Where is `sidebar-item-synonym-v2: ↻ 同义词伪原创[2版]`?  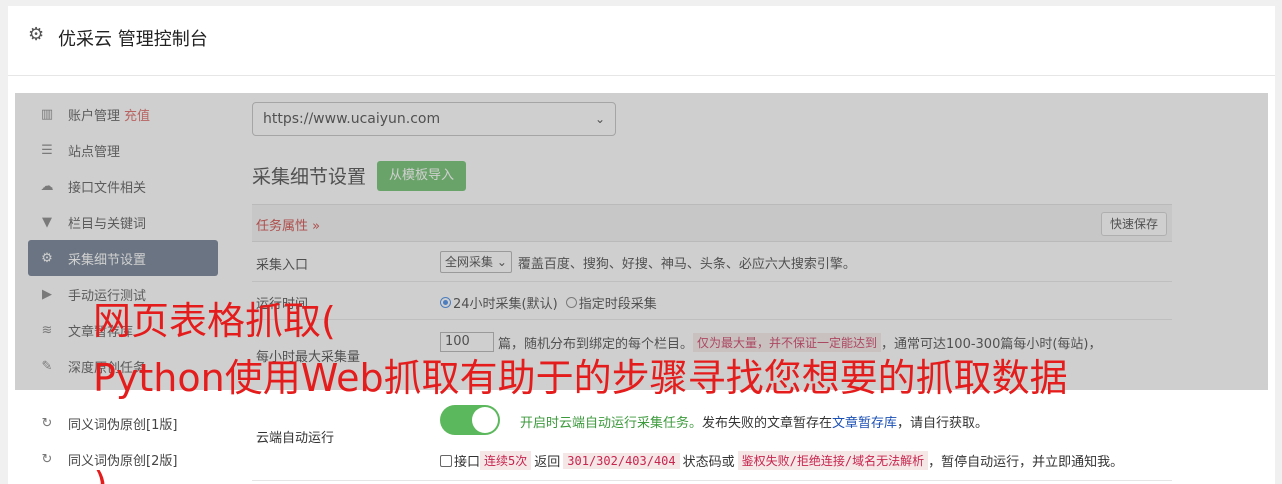
sidebar-item-synonym-v2: ↻ 同义词伪原创[2版] is located at coordinates (123, 459).